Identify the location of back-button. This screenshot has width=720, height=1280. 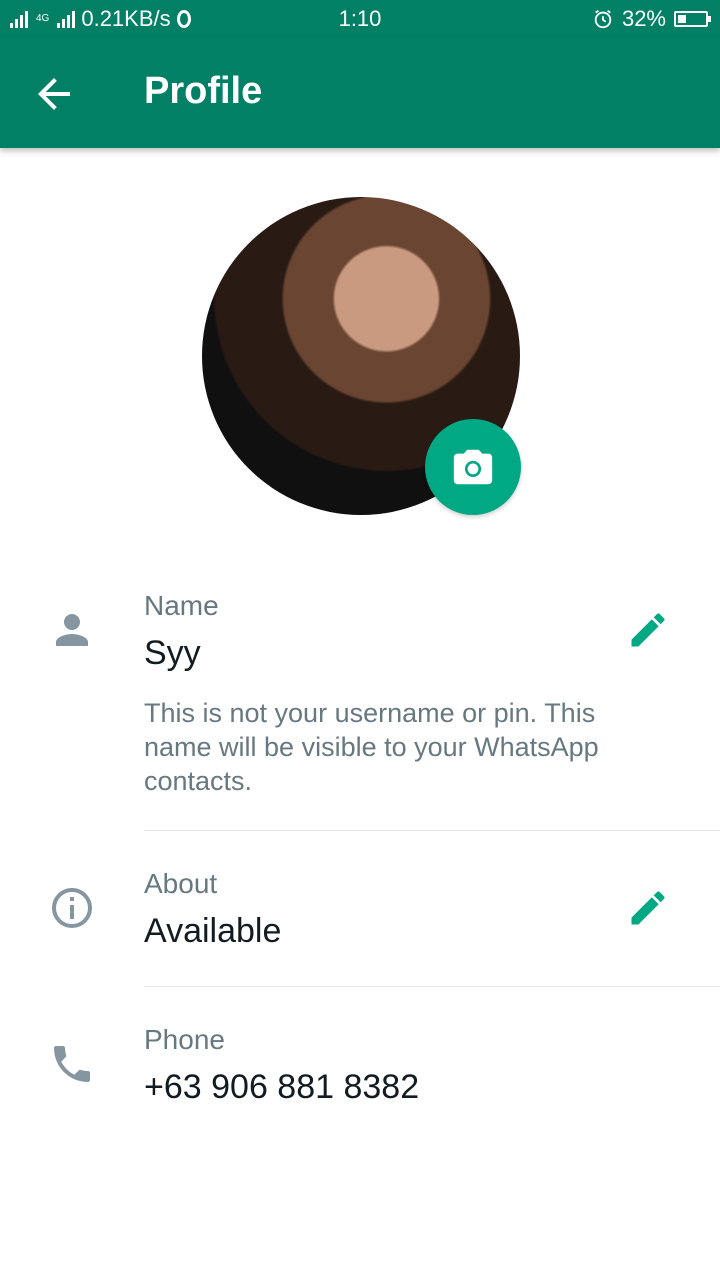
(54, 94).